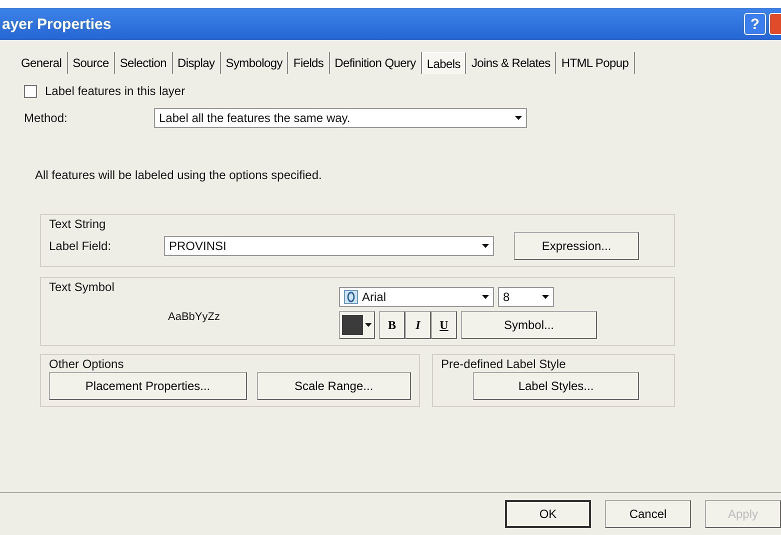 The width and height of the screenshot is (781, 535). Describe the element at coordinates (78, 224) in the screenshot. I see `group-title: Text String` at that location.